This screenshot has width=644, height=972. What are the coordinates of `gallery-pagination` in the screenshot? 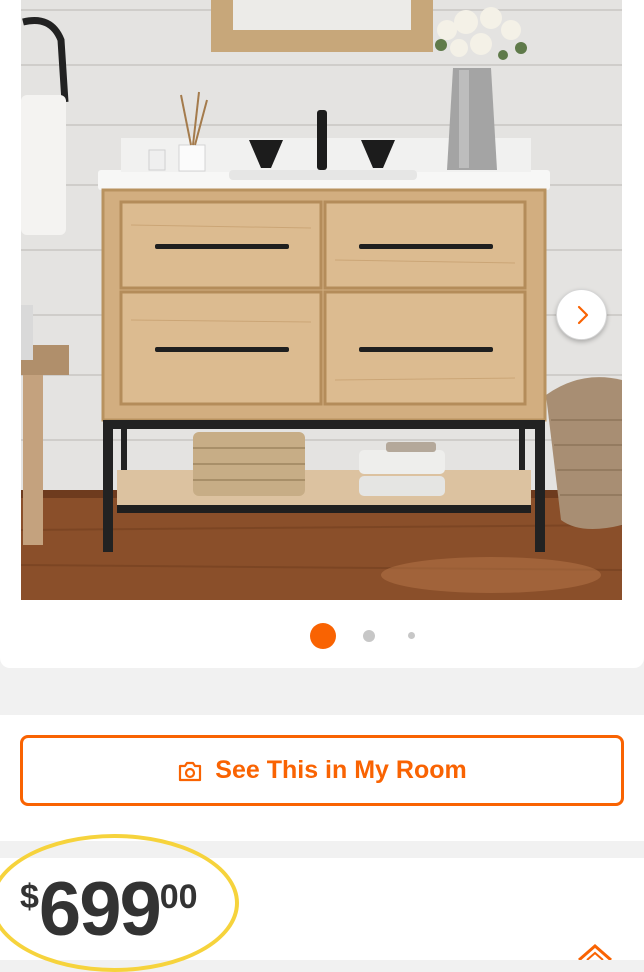 It's located at (322, 635).